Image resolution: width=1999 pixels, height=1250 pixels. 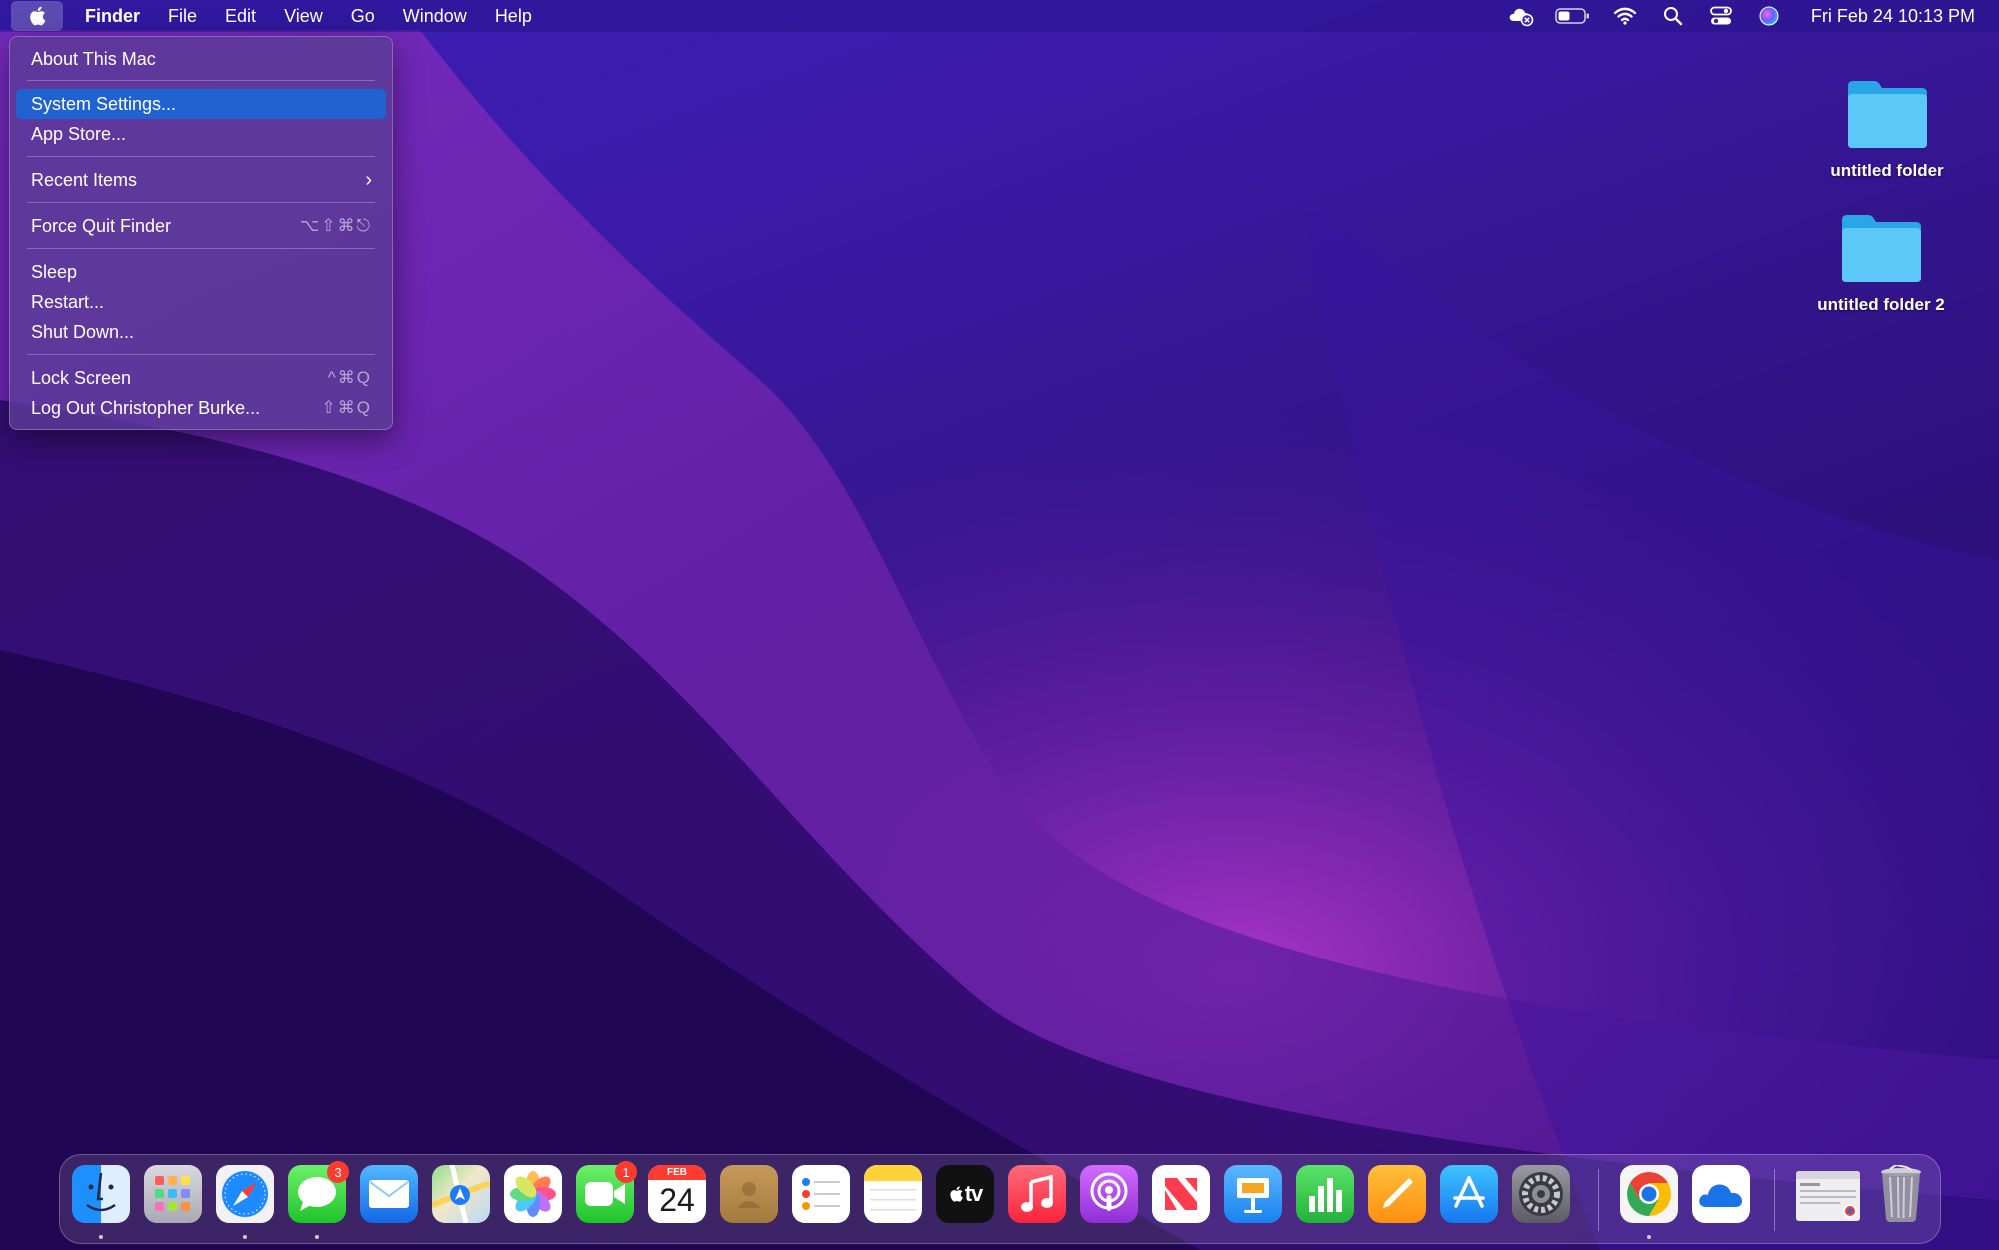 I want to click on reminders-icon, so click(x=821, y=1194).